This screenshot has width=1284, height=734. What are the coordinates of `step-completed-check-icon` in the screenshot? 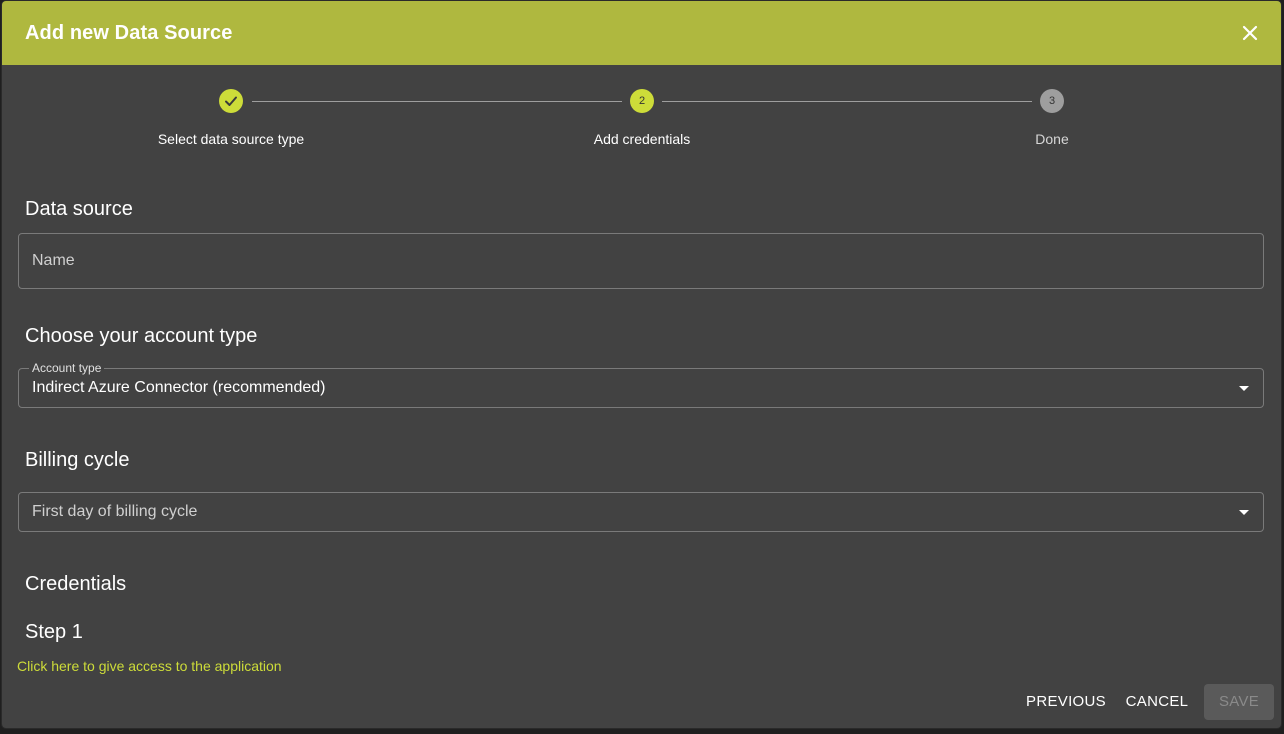 It's located at (231, 101).